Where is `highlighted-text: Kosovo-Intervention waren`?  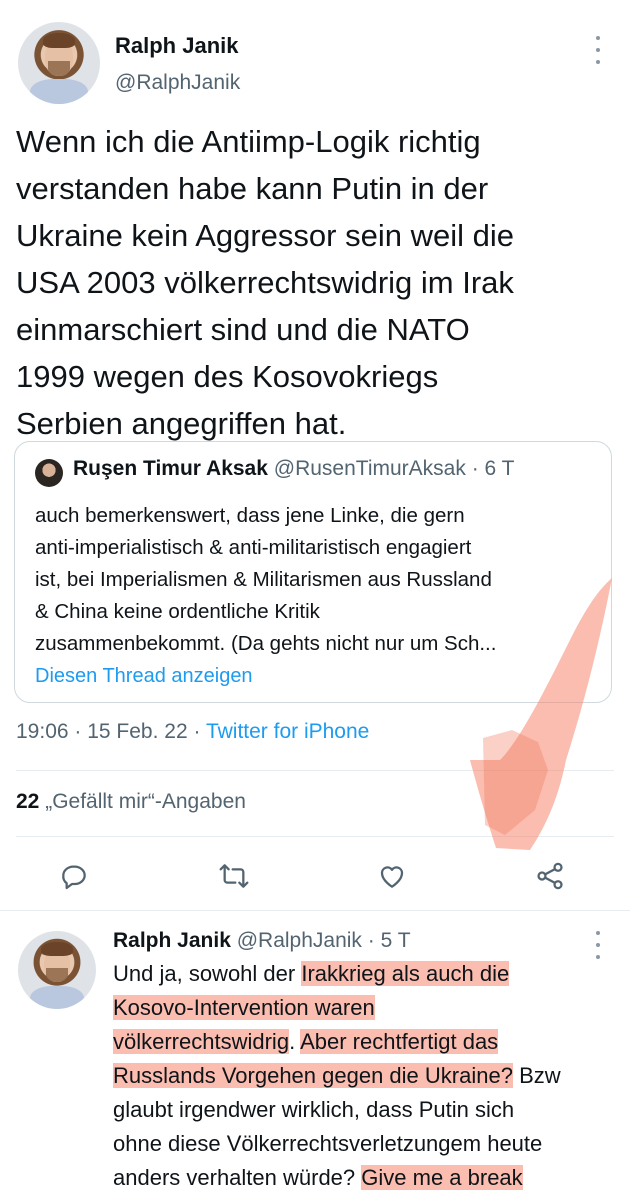
highlighted-text: Kosovo-Intervention waren is located at coordinates (244, 1007).